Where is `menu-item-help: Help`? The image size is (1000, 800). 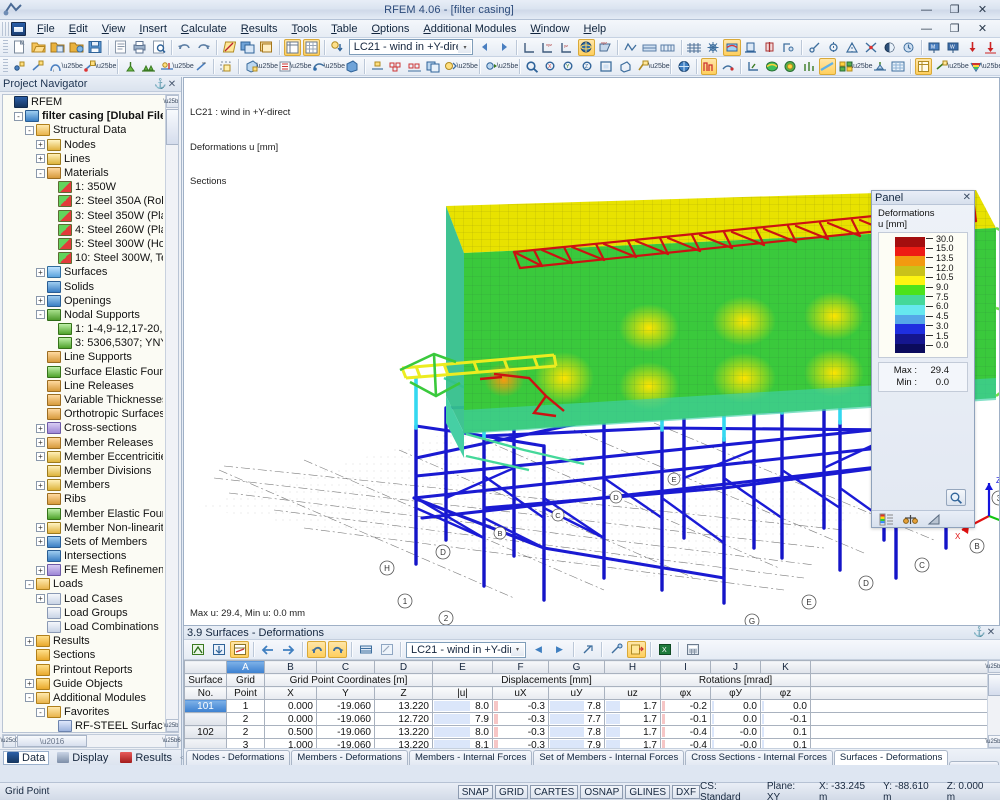 menu-item-help: Help is located at coordinates (595, 29).